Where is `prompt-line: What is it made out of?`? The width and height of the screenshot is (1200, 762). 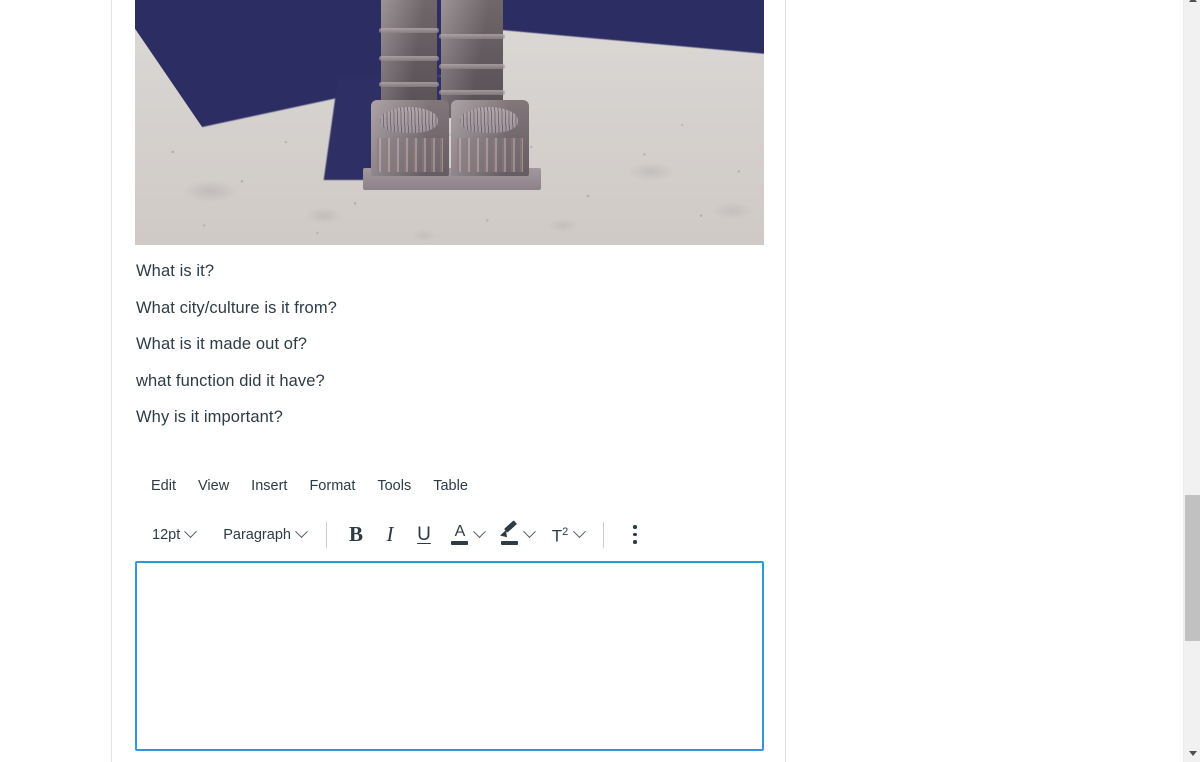 prompt-line: What is it made out of? is located at coordinates (222, 344).